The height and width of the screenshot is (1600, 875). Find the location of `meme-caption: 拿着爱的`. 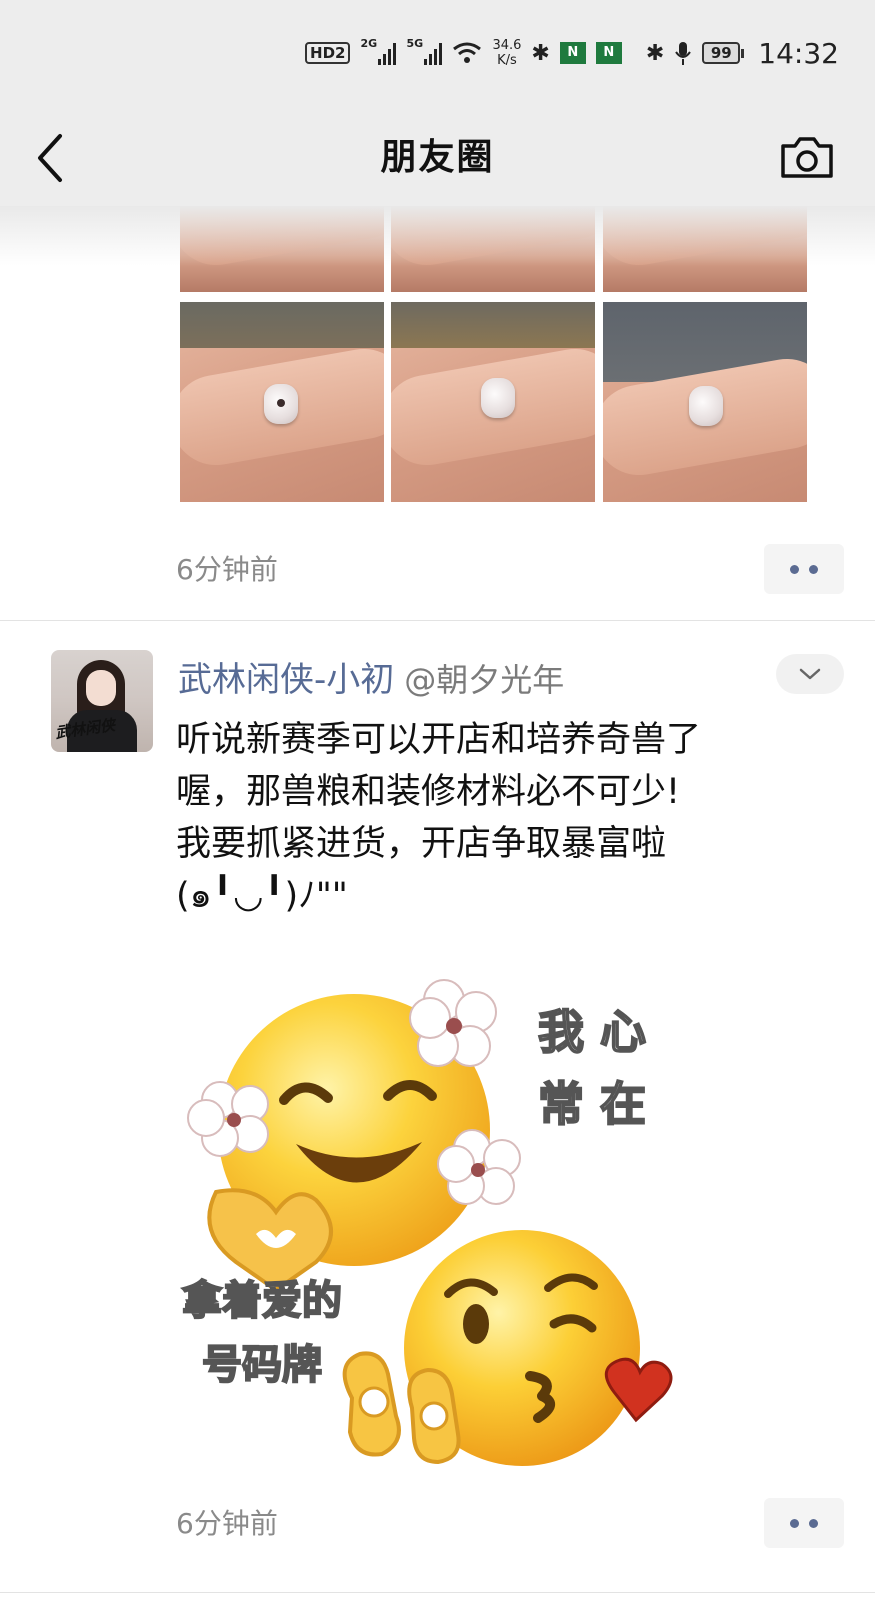

meme-caption: 拿着爱的 is located at coordinates (262, 1301).